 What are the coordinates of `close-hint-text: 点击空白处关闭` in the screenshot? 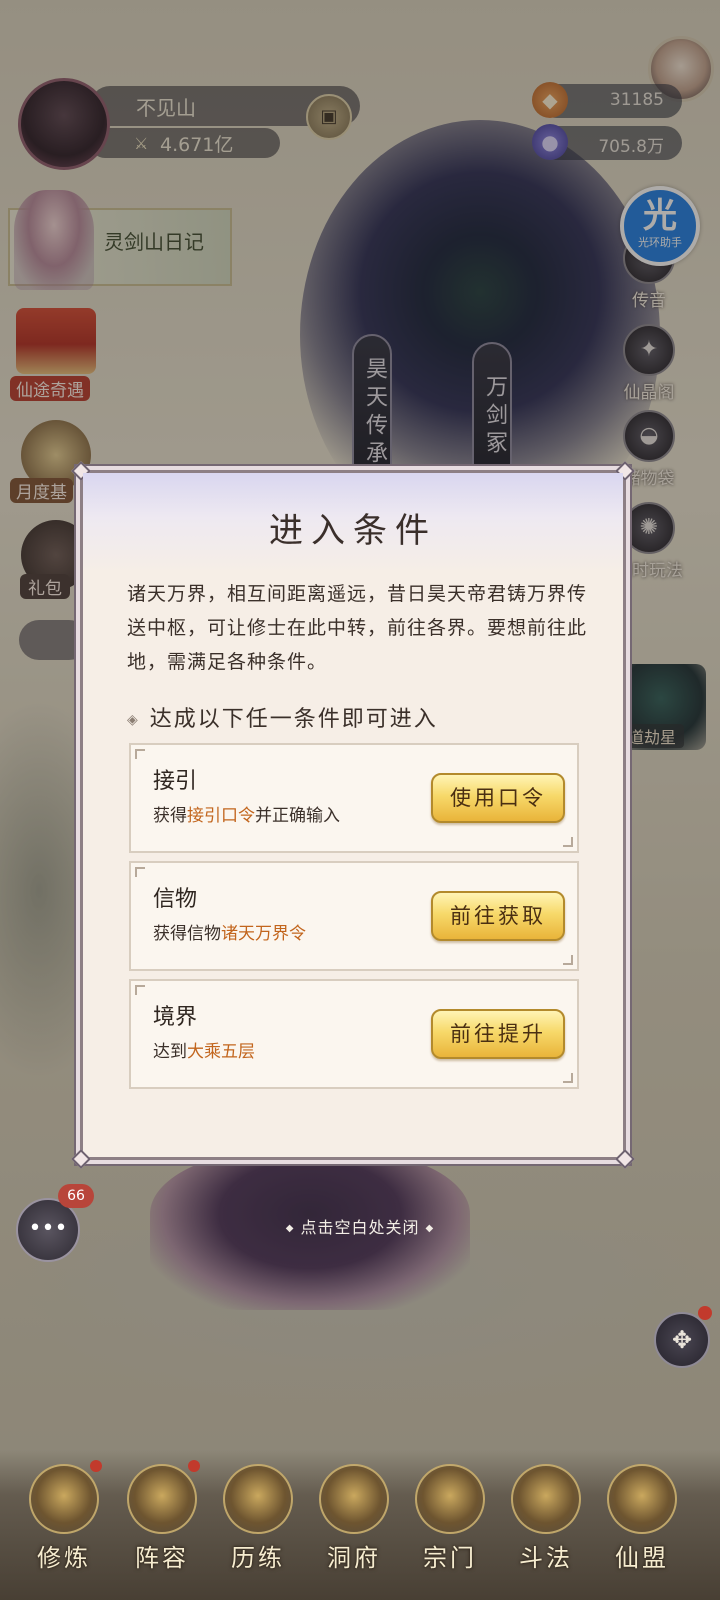 It's located at (360, 1227).